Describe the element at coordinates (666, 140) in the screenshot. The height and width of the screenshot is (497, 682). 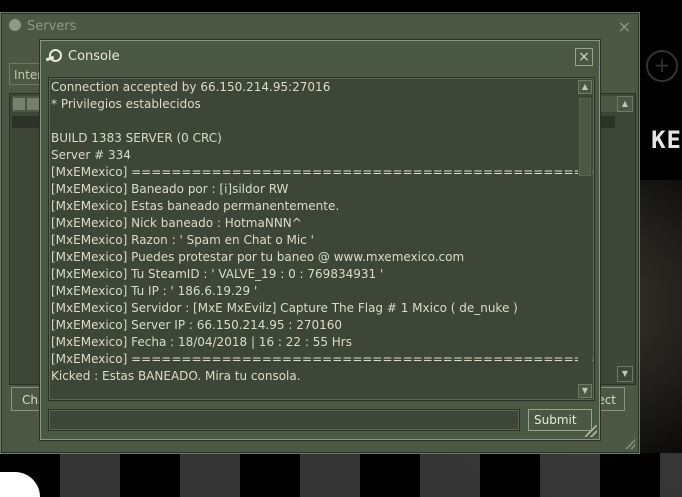
I see `background-text: KE` at that location.